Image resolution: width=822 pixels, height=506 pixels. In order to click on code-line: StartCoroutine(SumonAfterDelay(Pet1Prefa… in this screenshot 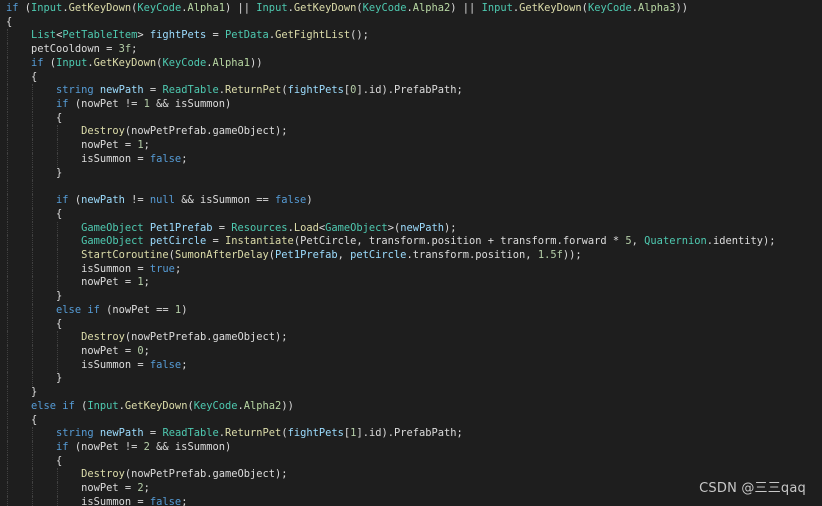, I will do `click(412, 255)`.